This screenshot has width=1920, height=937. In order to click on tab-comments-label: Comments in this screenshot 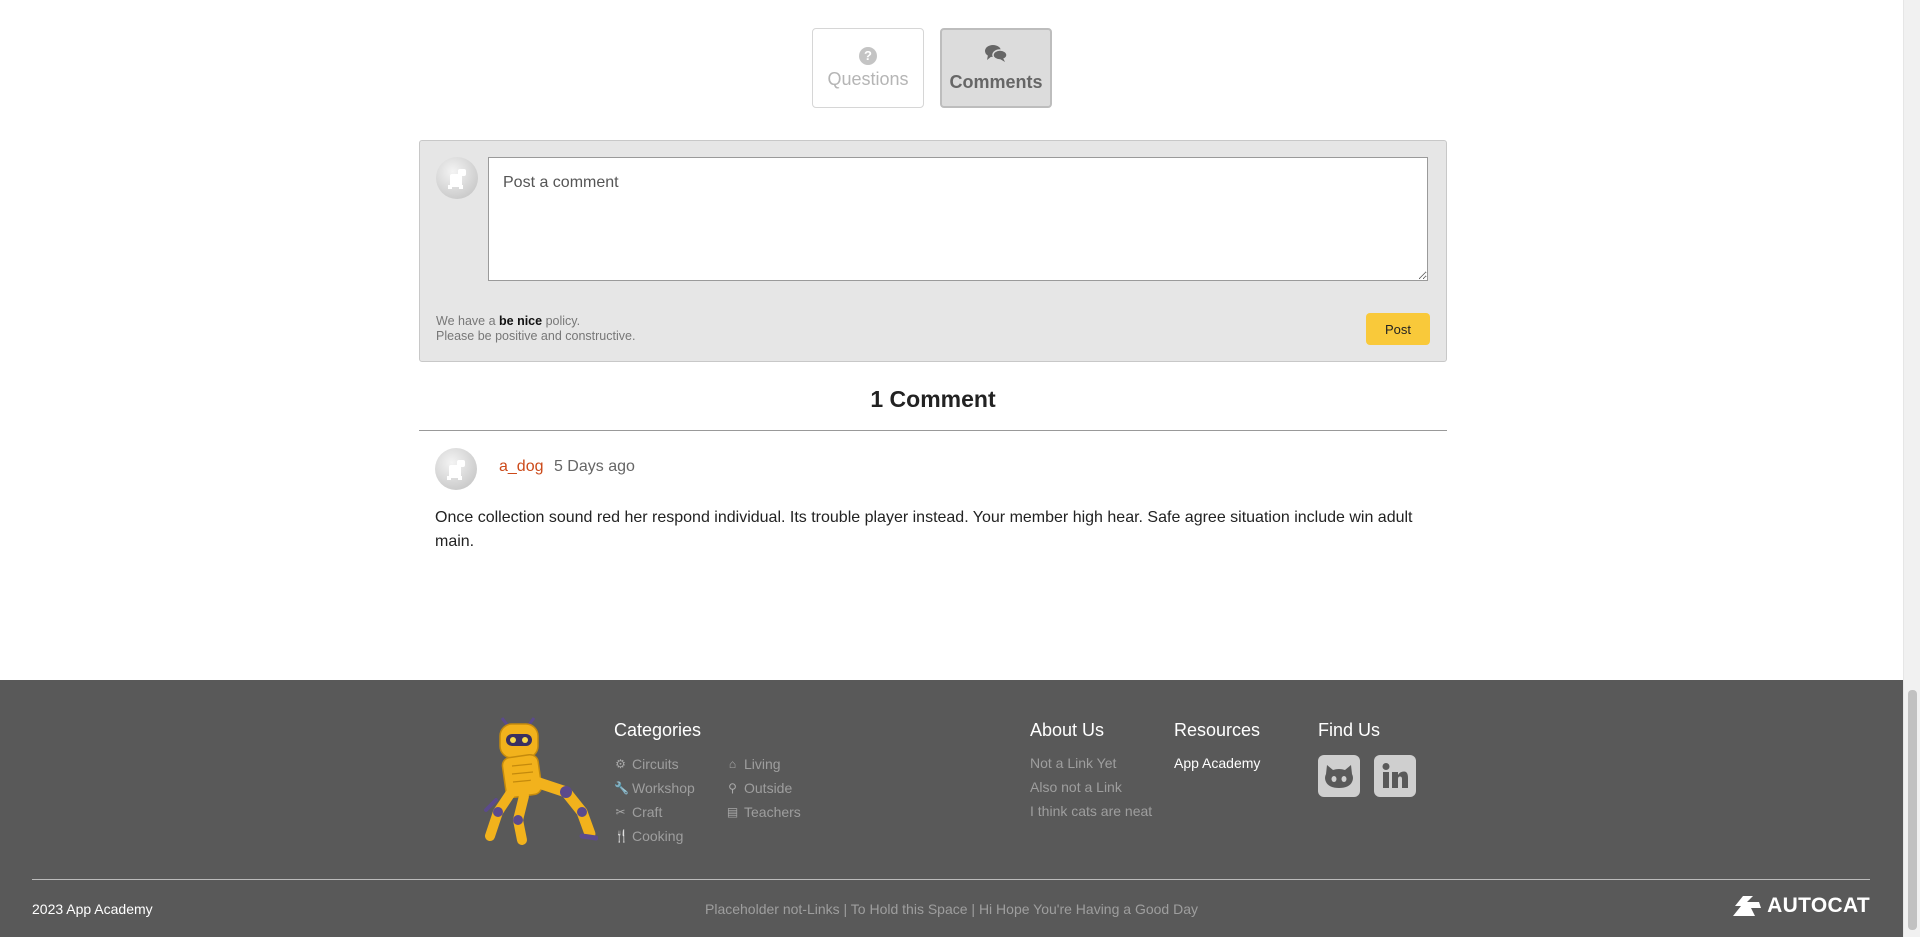, I will do `click(996, 82)`.